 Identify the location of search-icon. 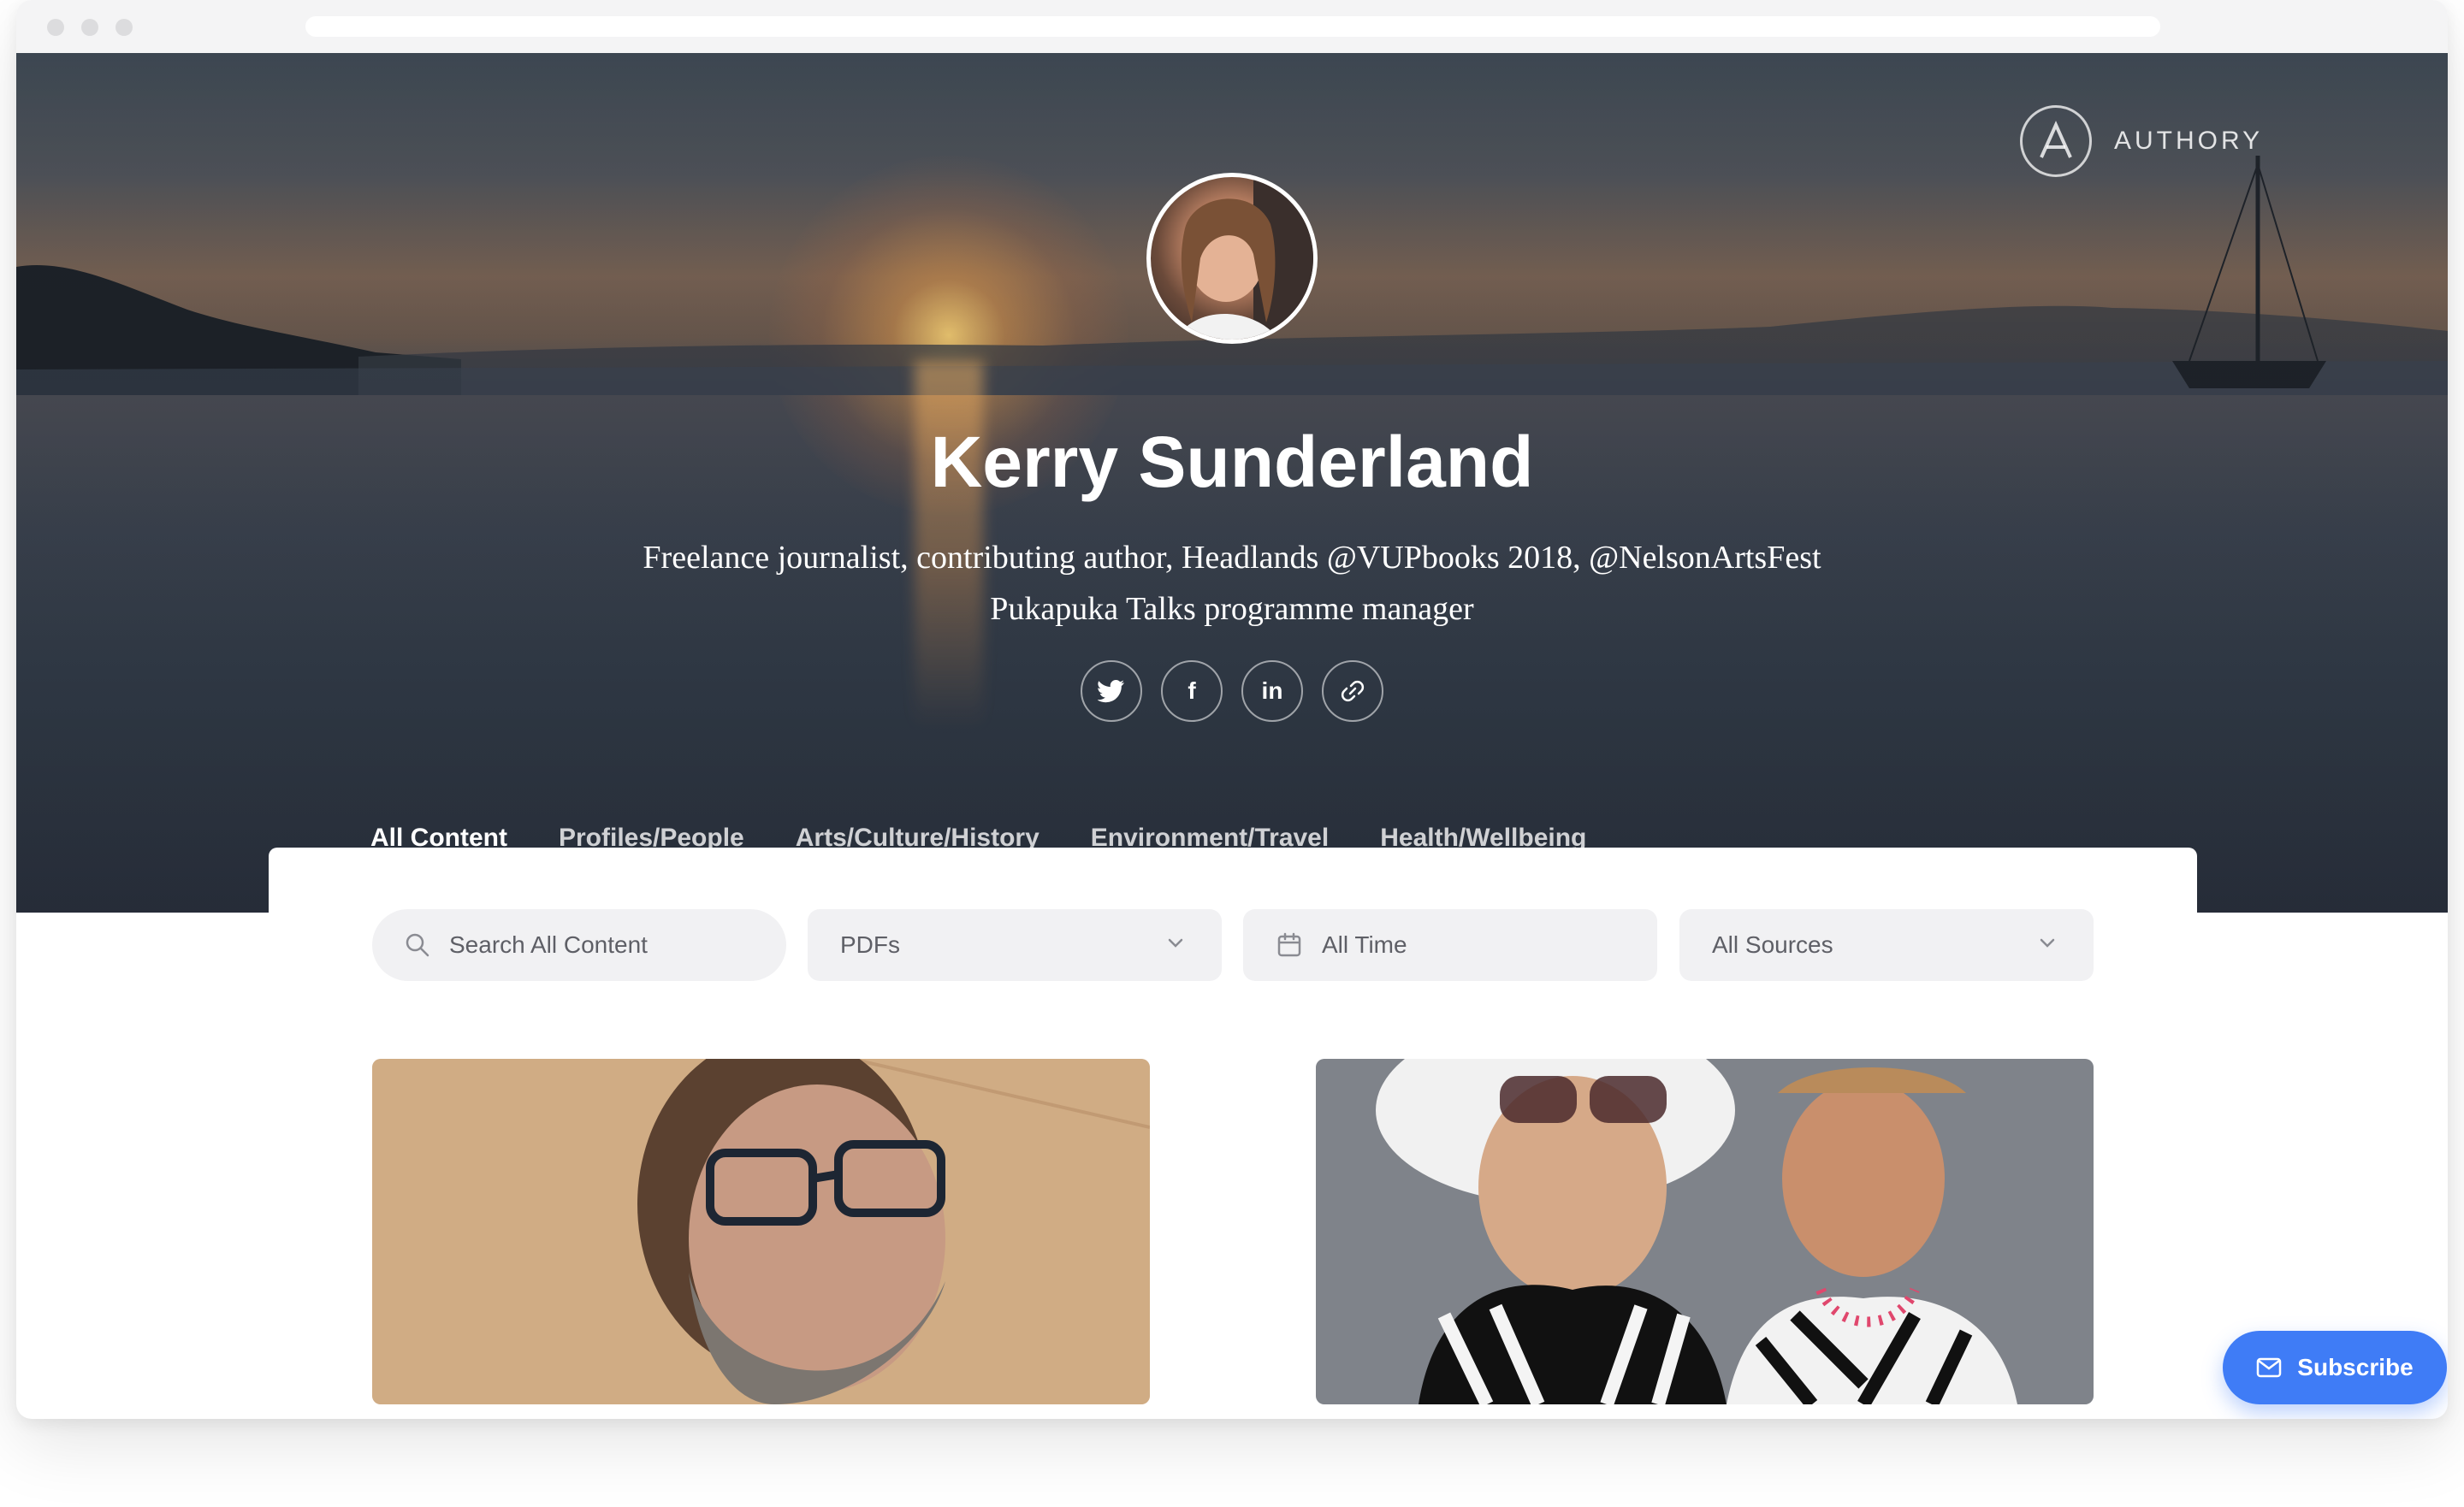
(417, 945).